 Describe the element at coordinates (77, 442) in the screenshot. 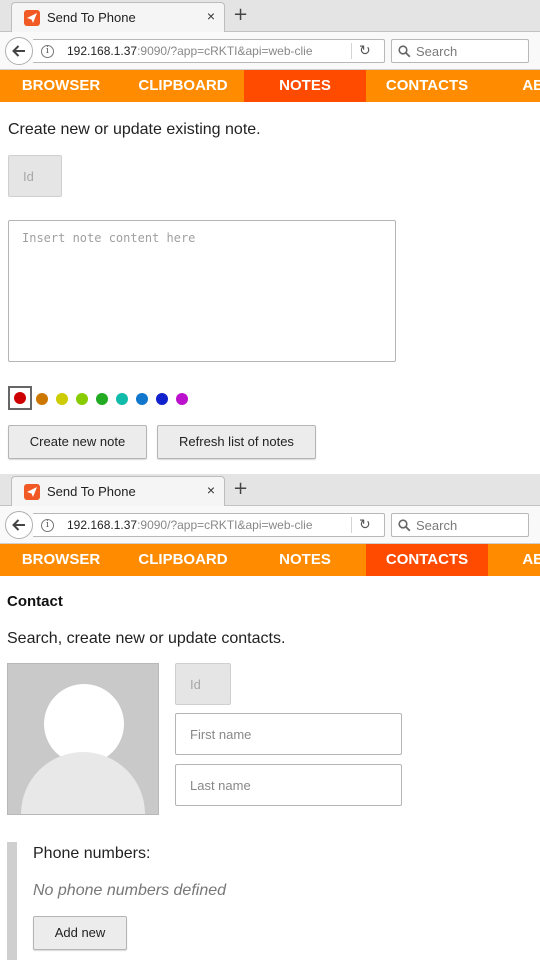

I see `create-note-button: Create new note` at that location.